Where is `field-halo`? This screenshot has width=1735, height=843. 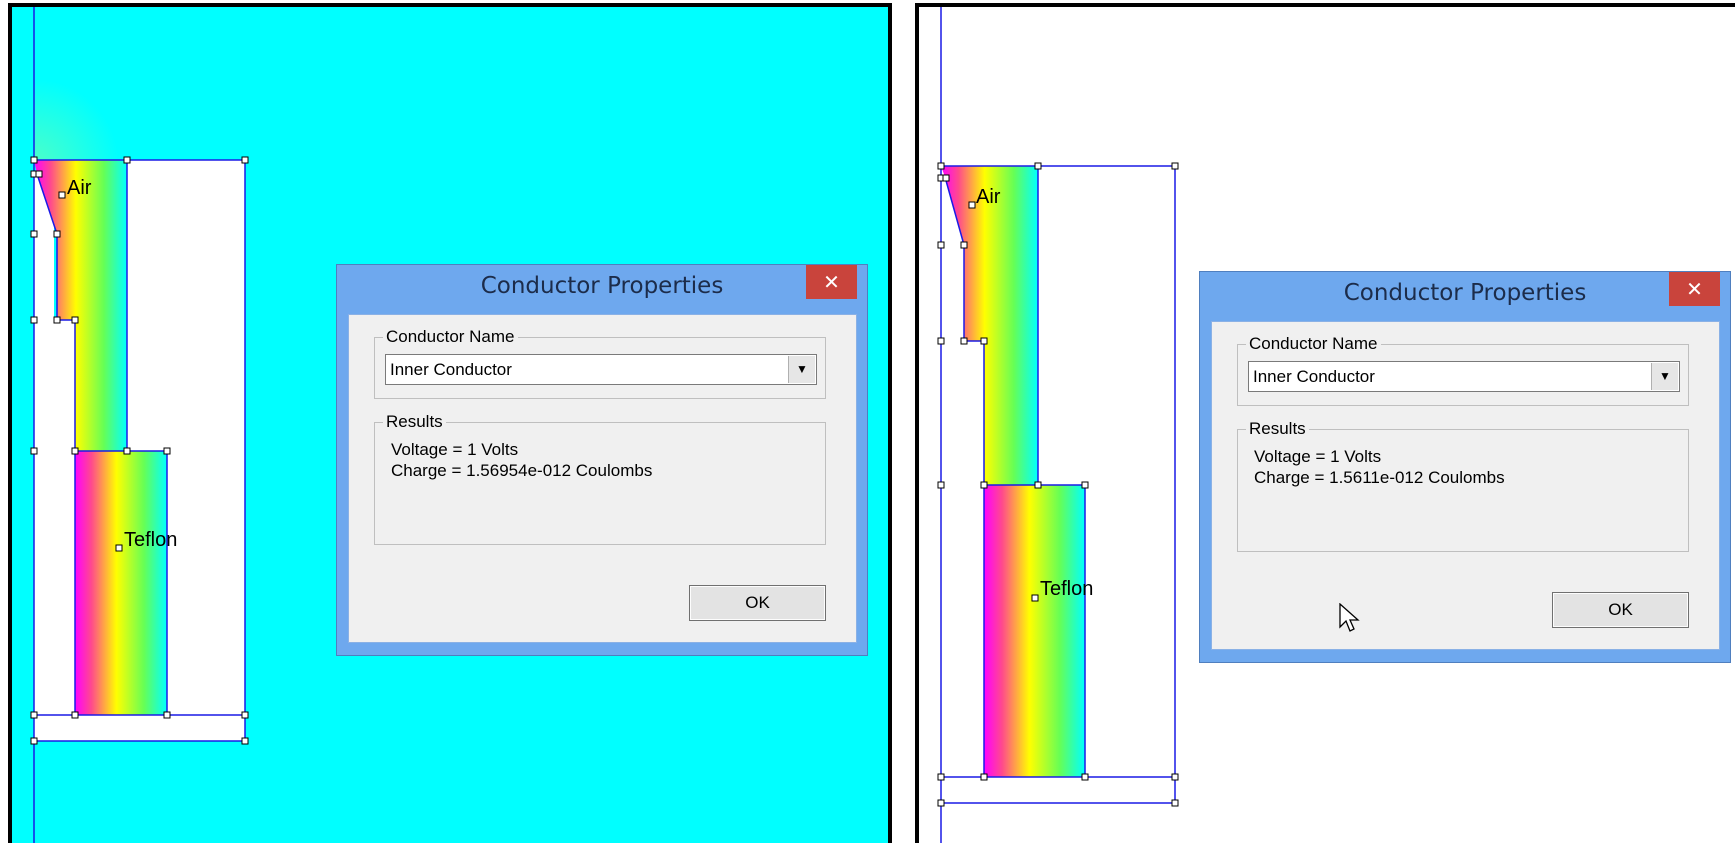
field-halo is located at coordinates (76, 121).